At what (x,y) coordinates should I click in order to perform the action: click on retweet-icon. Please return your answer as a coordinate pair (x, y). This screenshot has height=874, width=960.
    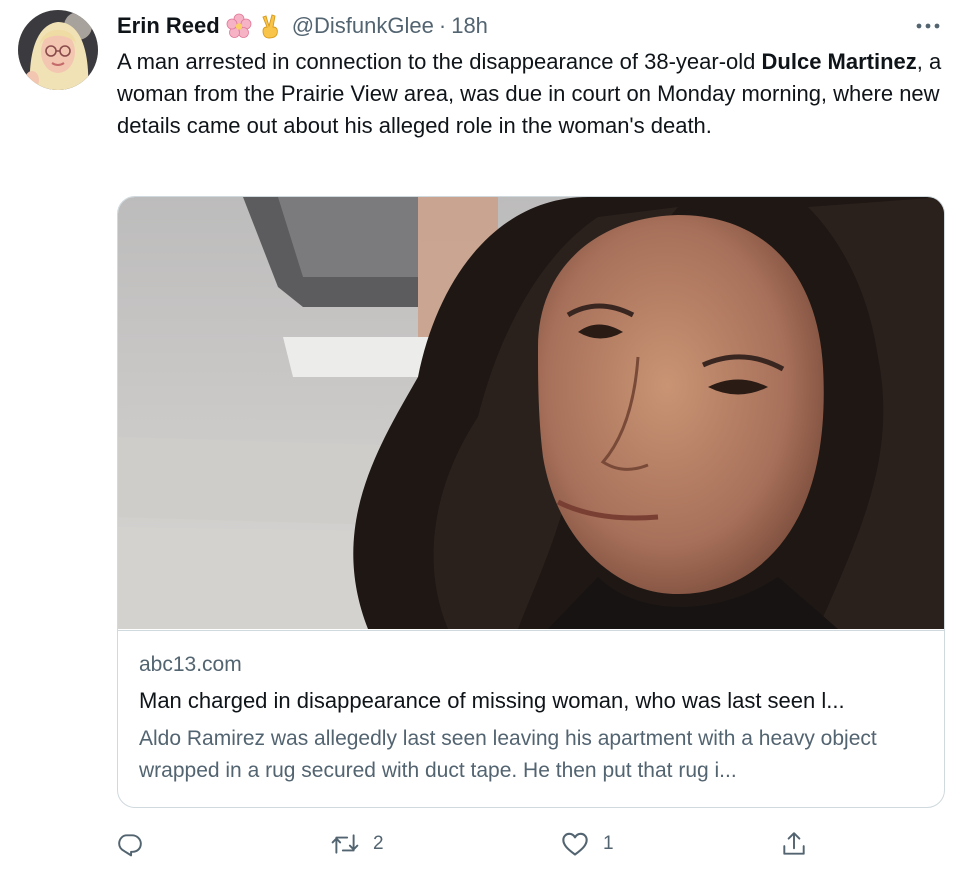
    Looking at the image, I should click on (345, 844).